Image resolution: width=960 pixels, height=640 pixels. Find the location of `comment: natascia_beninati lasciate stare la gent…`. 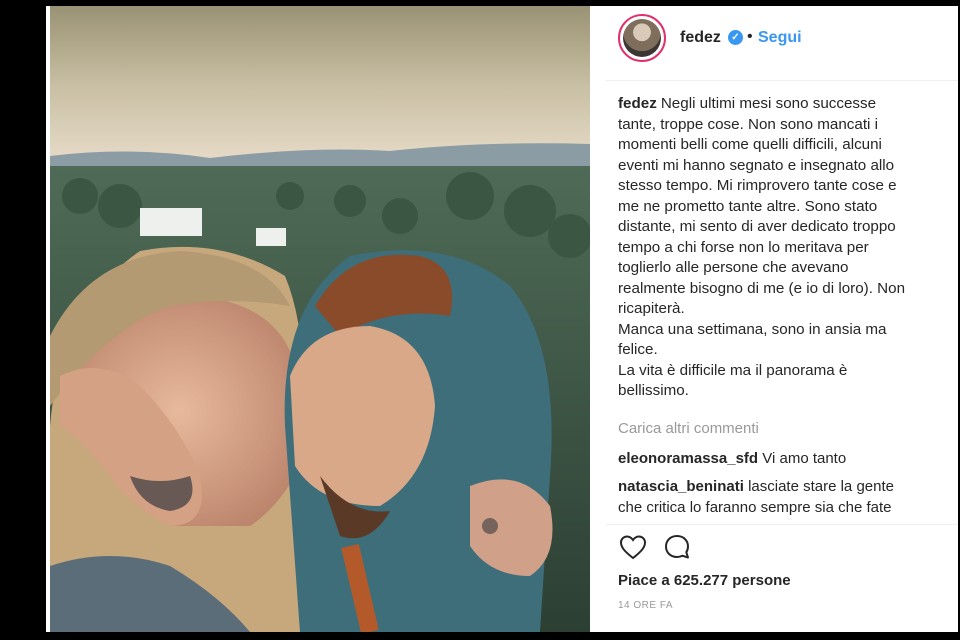

comment: natascia_beninati lasciate stare la gent… is located at coordinates (783, 497).